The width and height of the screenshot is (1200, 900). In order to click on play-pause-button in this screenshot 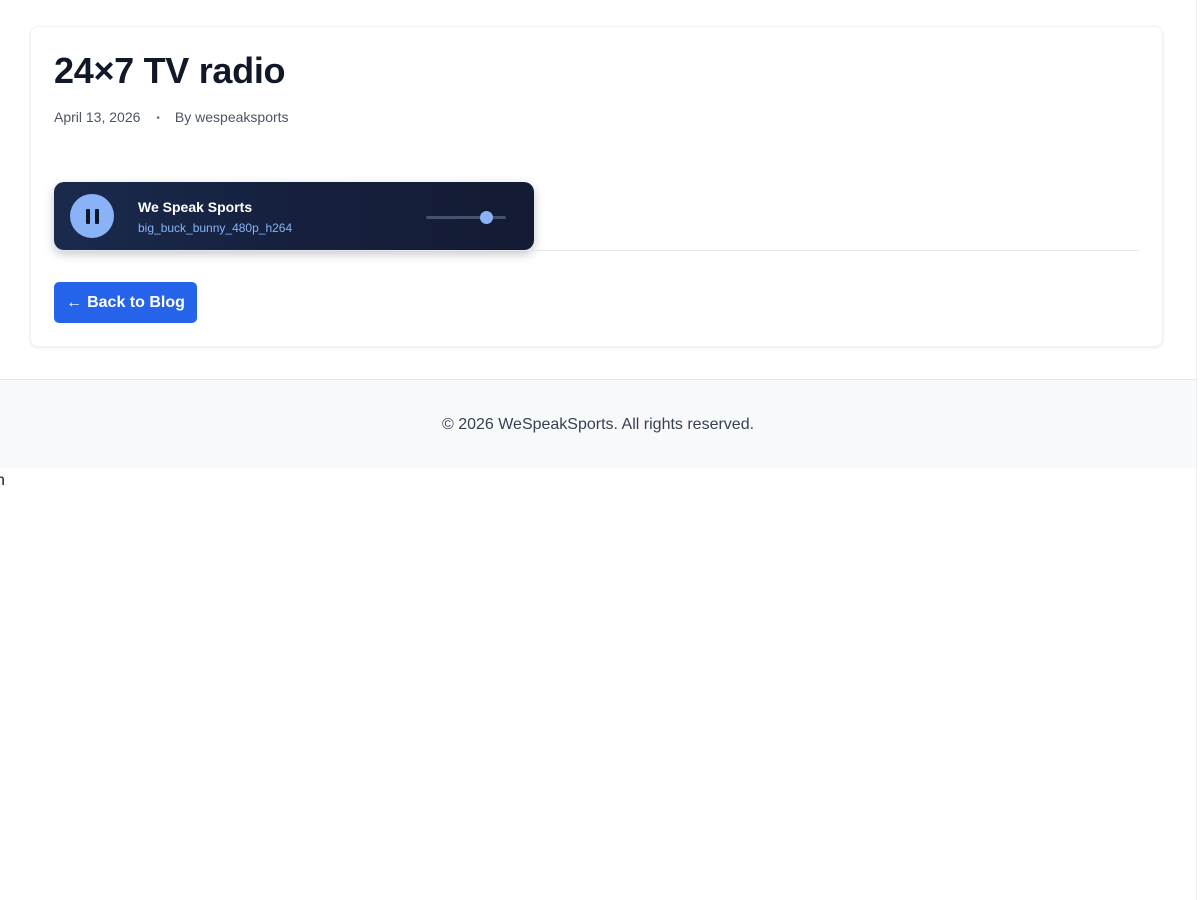, I will do `click(92, 216)`.